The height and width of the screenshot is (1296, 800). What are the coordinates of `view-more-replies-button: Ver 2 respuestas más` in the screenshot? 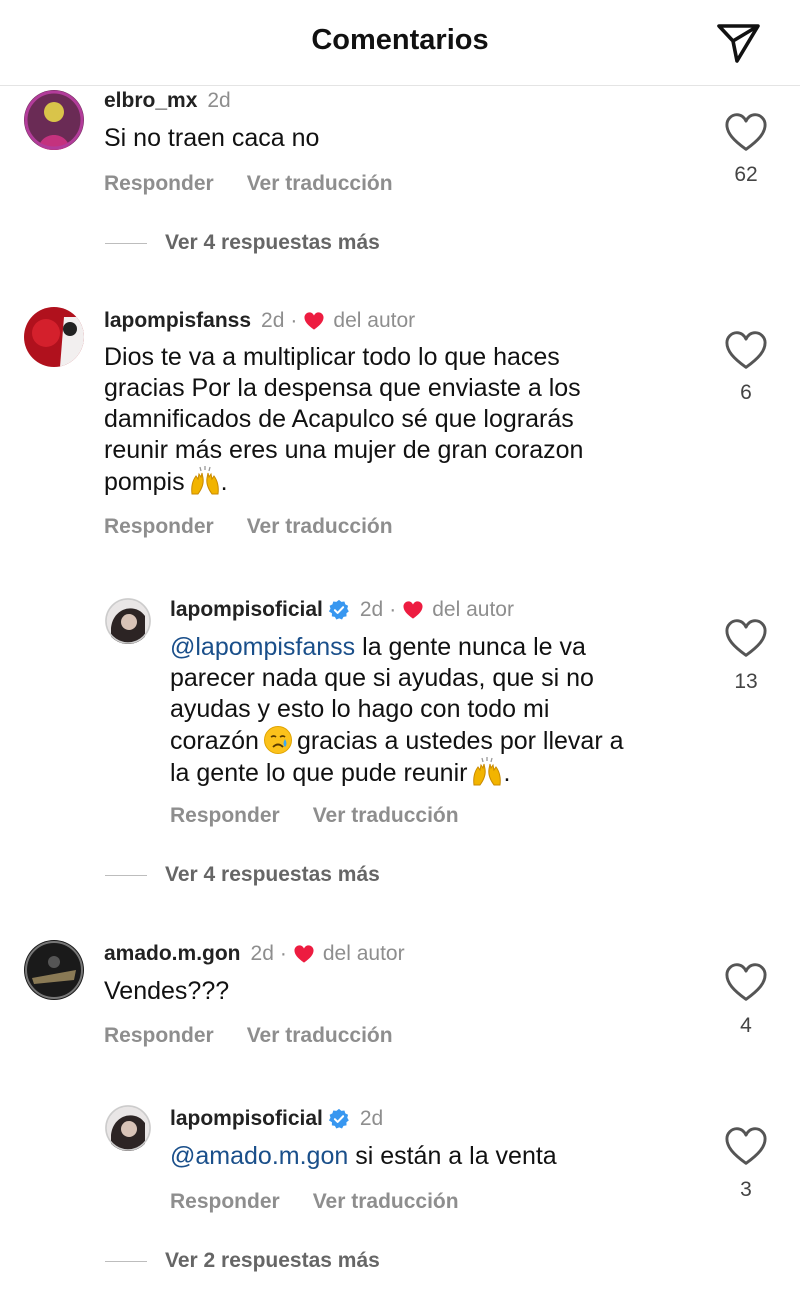 It's located at (242, 1261).